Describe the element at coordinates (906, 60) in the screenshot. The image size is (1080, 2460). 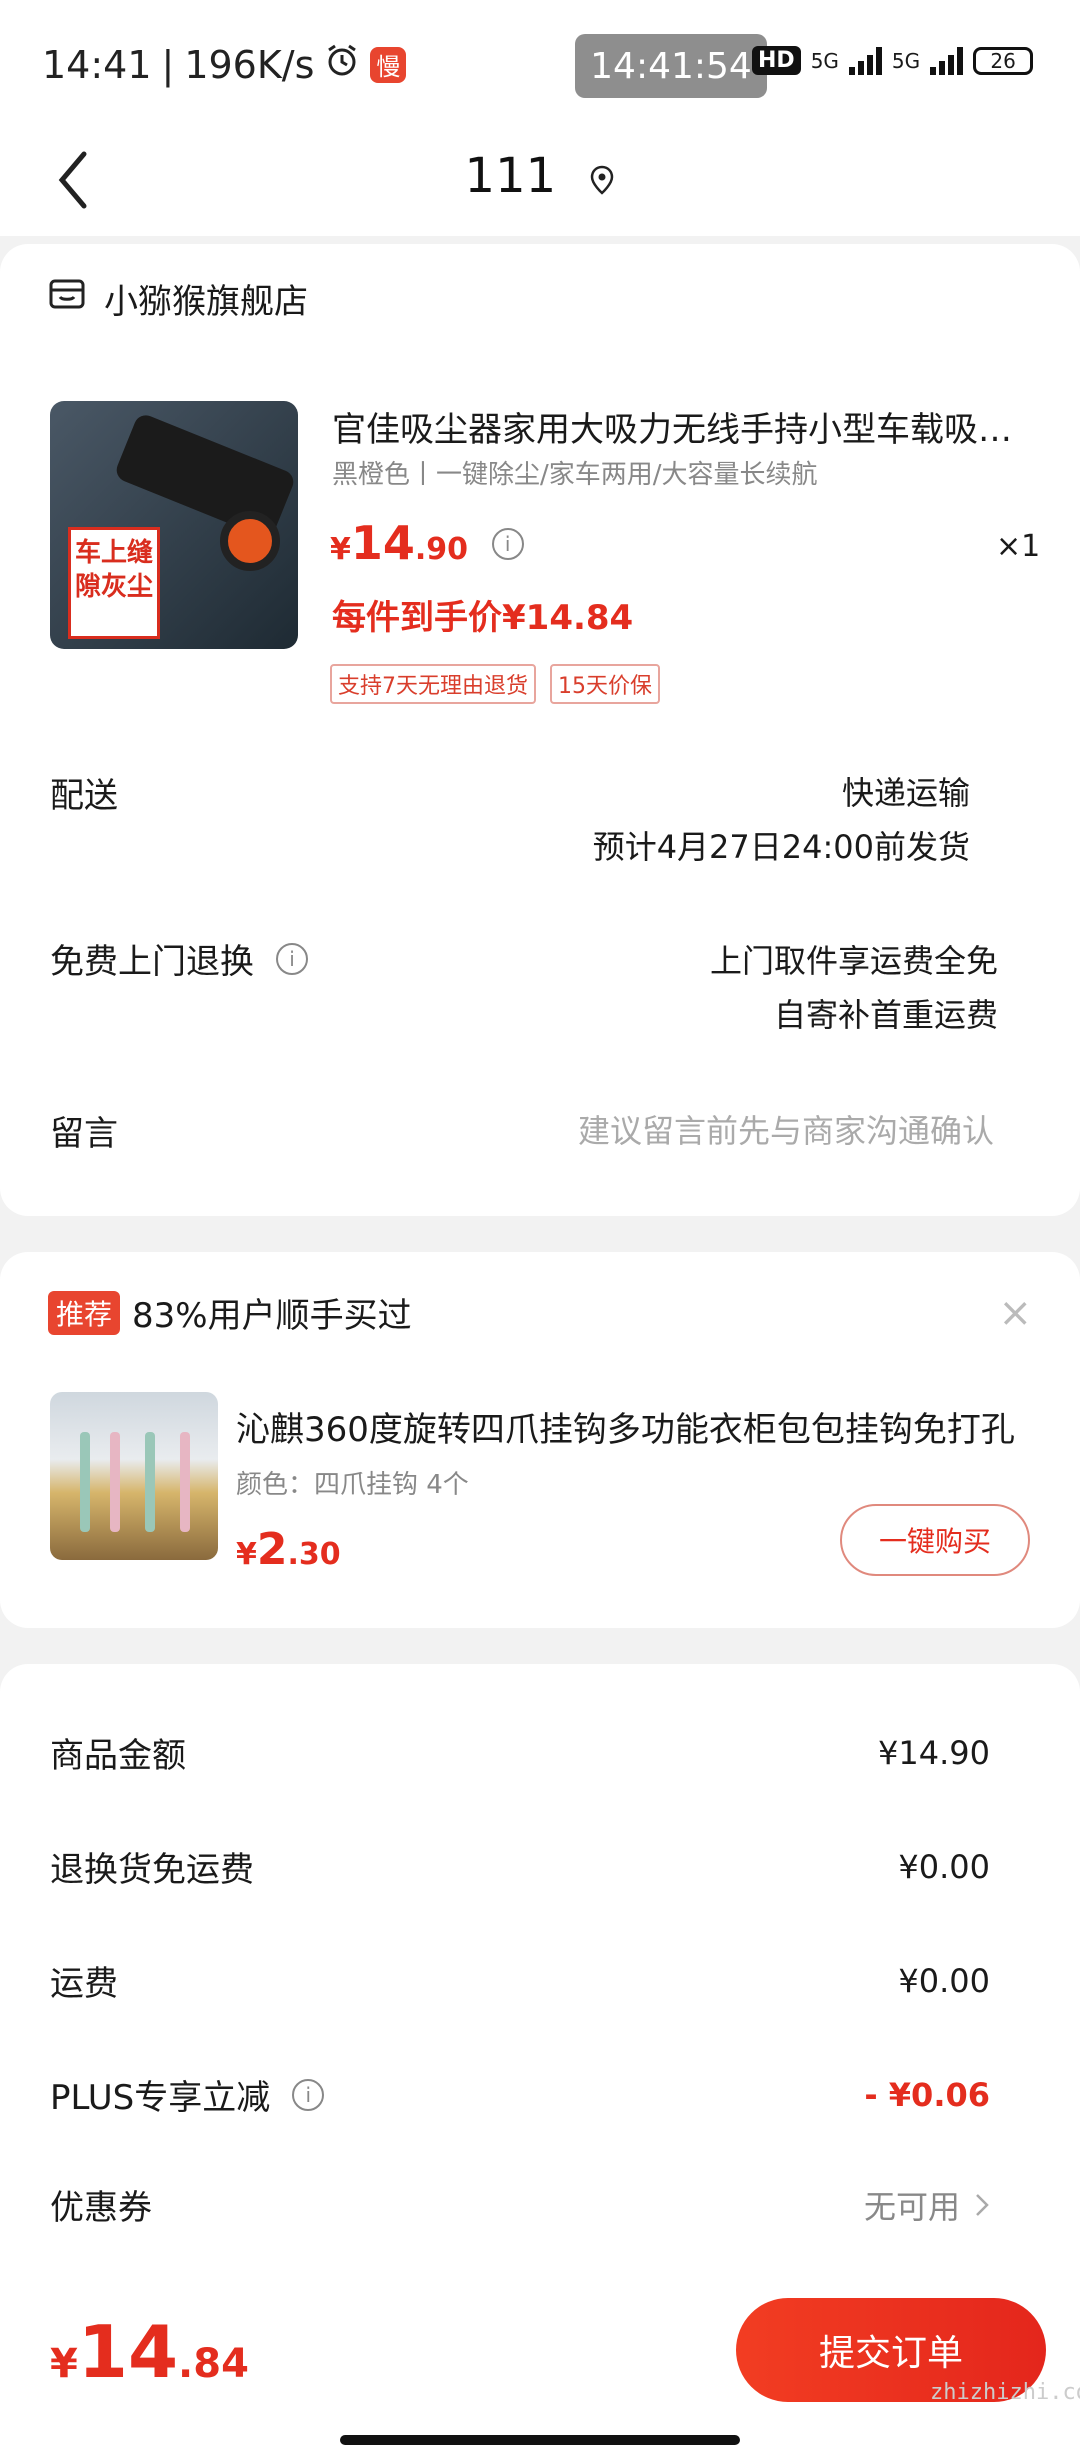
I see `network-type-2: 5G` at that location.